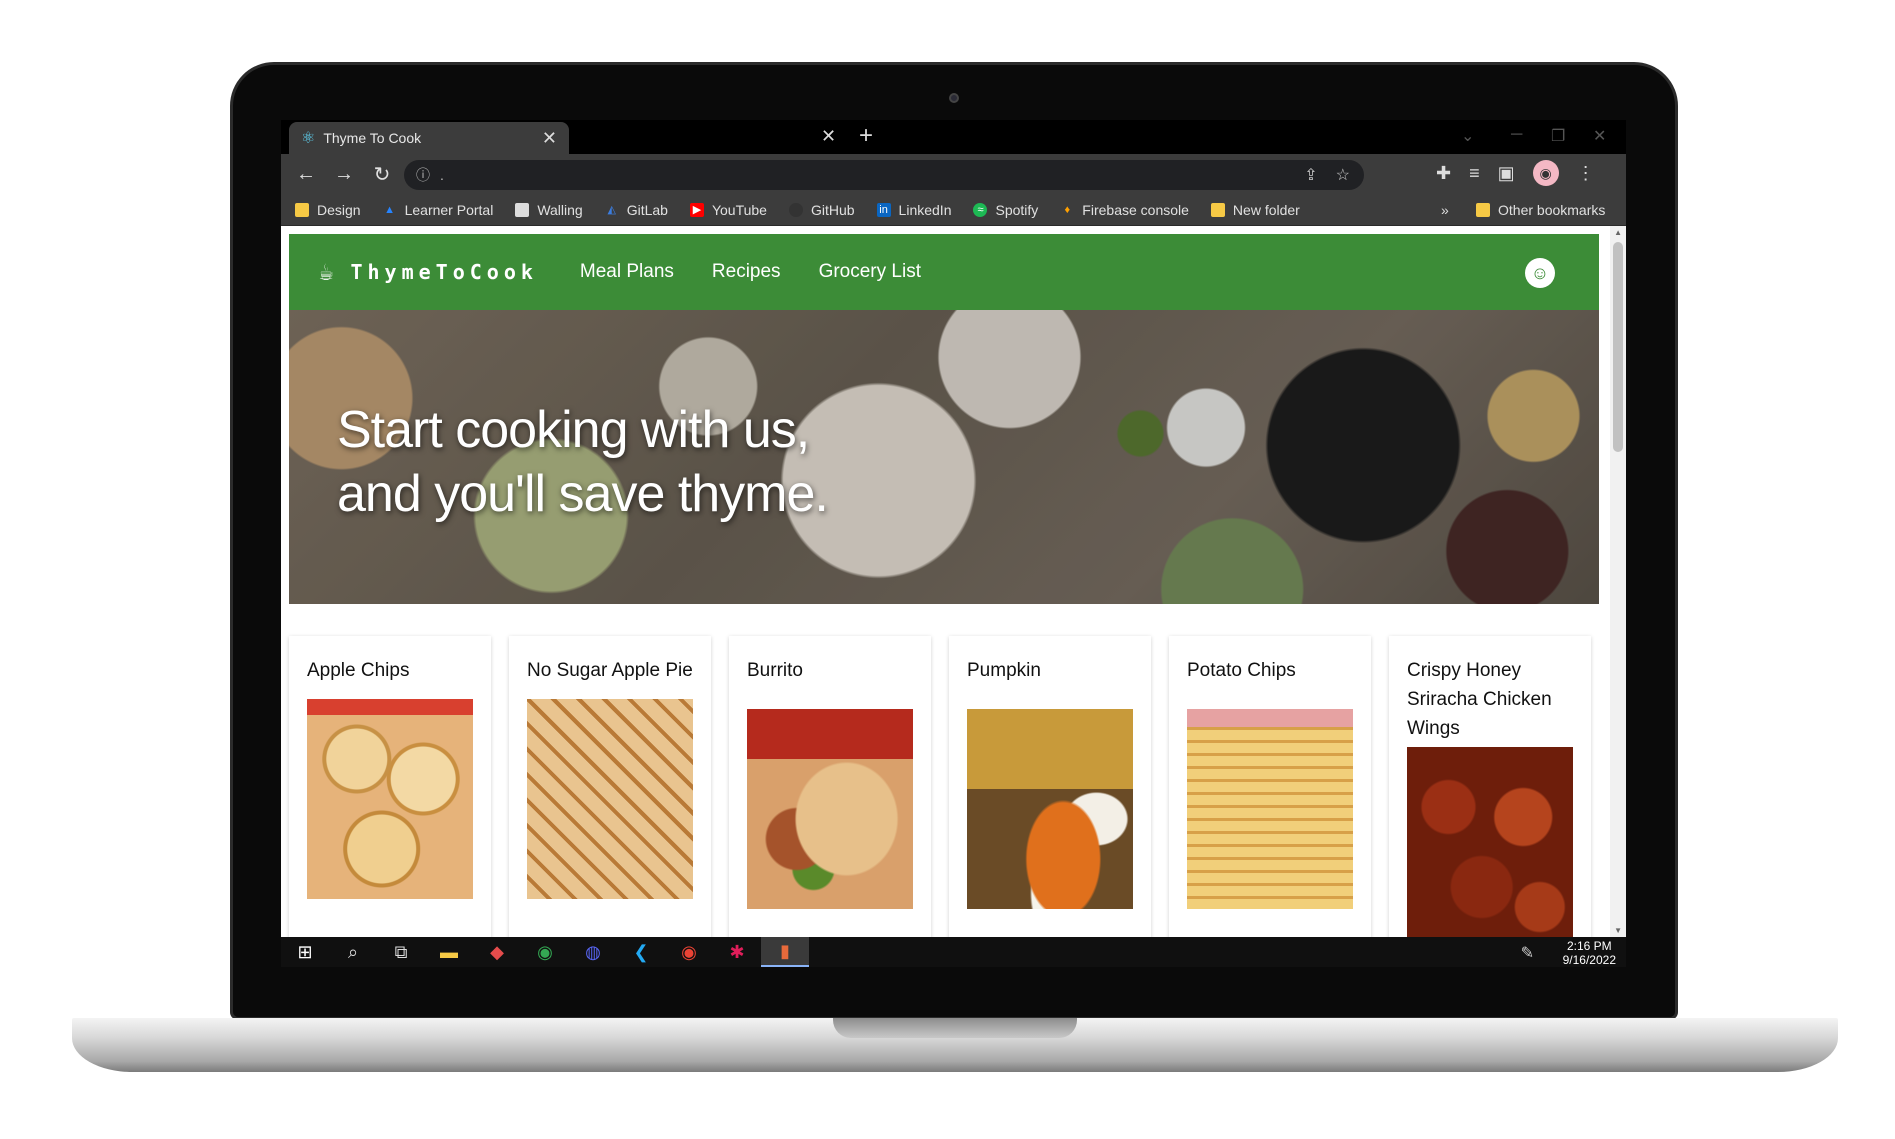  I want to click on recipe-card: Potato Chips, so click(1270, 786).